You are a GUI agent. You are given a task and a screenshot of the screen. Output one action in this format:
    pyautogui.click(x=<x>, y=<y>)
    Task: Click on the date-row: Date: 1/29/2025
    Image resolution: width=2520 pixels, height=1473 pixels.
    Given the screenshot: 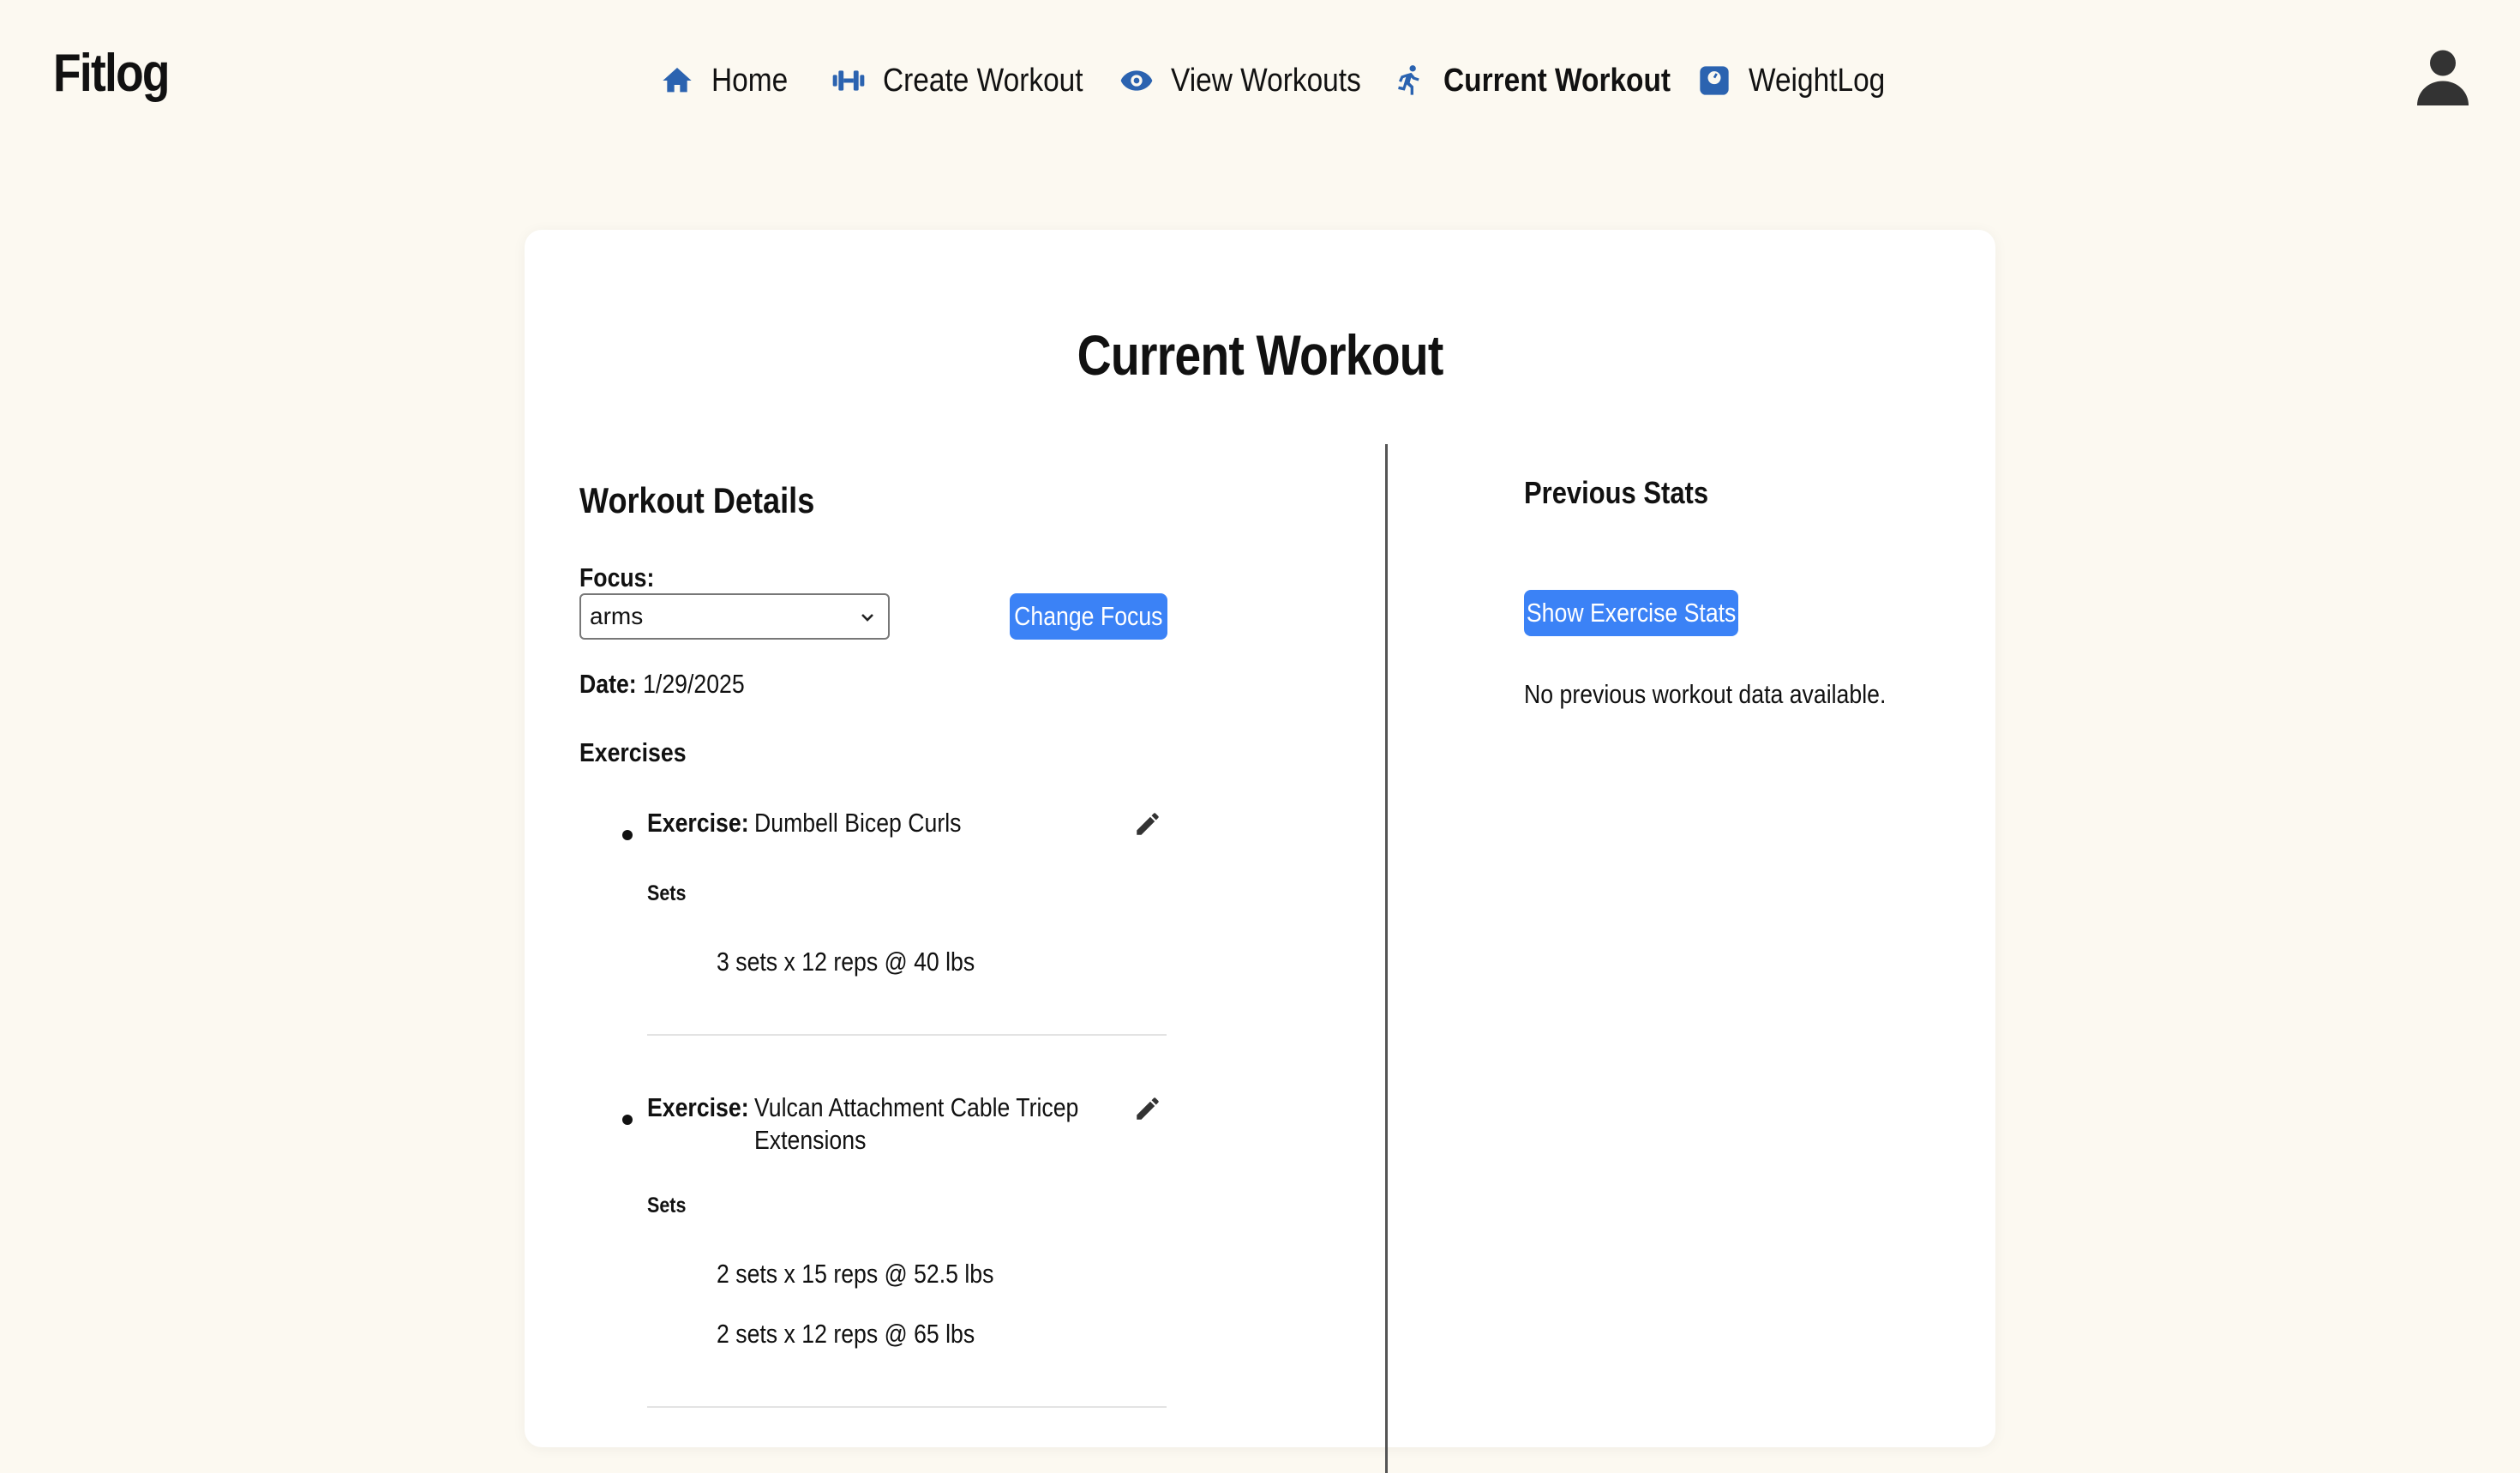 What is the action you would take?
    pyautogui.click(x=675, y=684)
    